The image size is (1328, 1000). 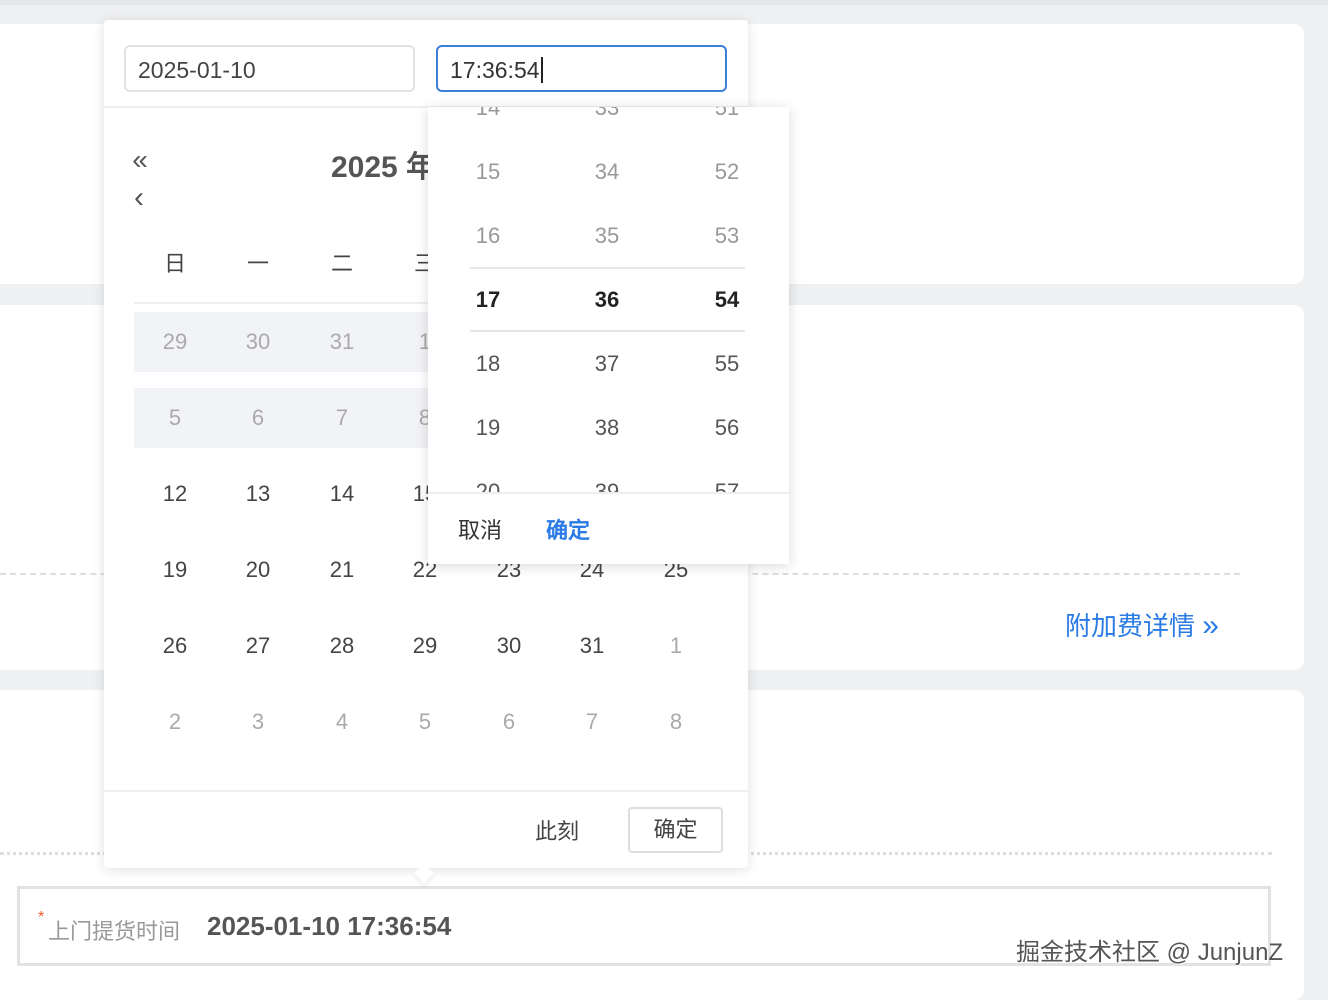 What do you see at coordinates (676, 646) in the screenshot?
I see `calendar-day: 1` at bounding box center [676, 646].